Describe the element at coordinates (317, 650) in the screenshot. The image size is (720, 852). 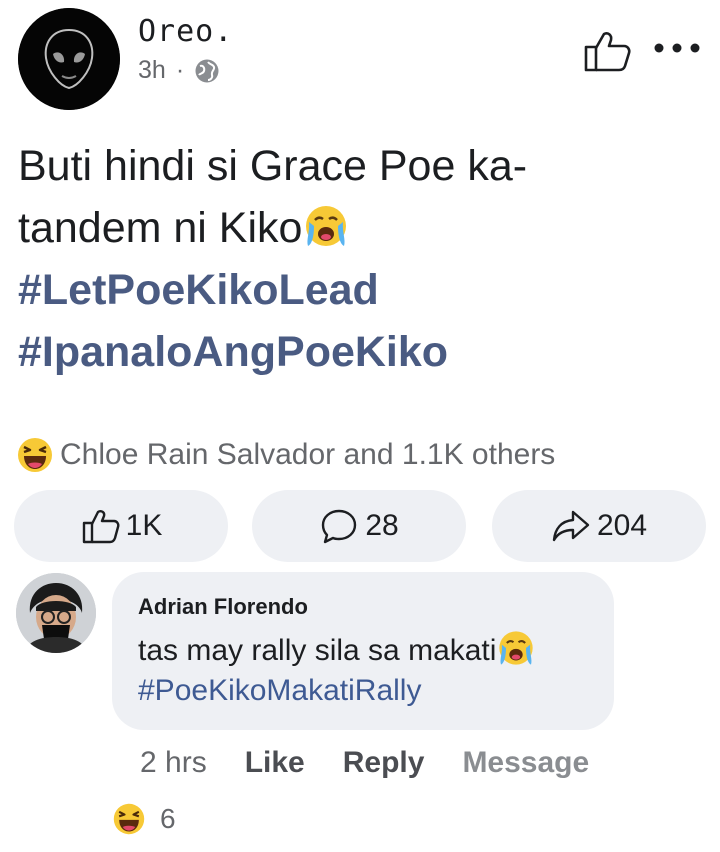
I see `comment-text-body: tas may rally sila sa makati` at that location.